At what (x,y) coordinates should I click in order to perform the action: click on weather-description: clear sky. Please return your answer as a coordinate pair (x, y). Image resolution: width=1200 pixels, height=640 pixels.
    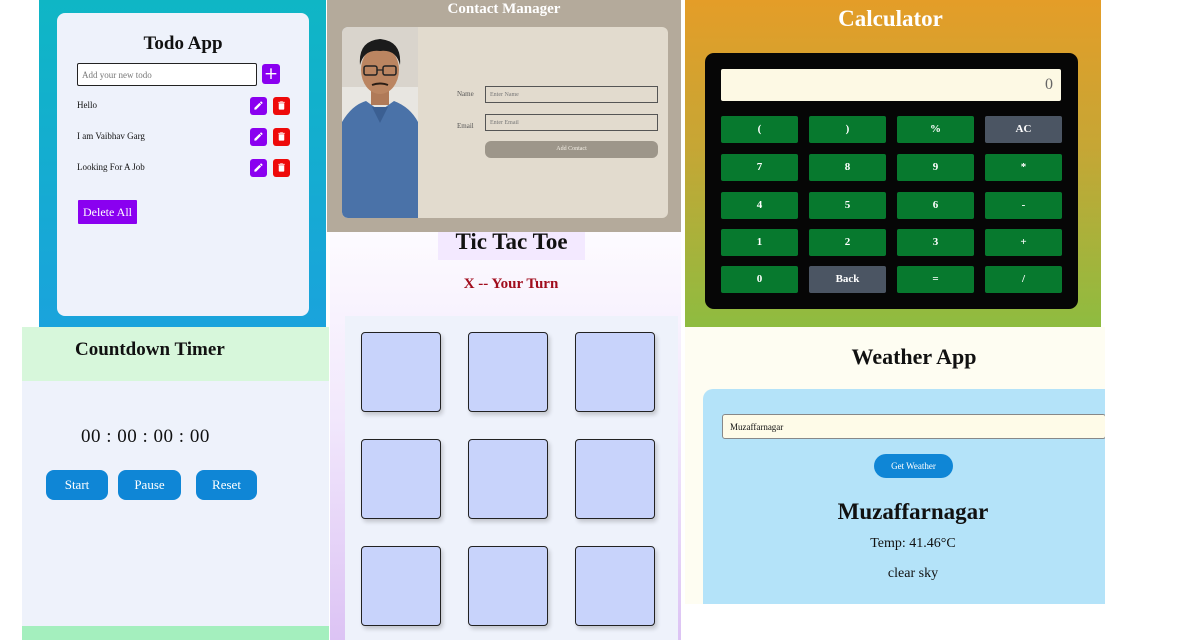
    Looking at the image, I should click on (913, 573).